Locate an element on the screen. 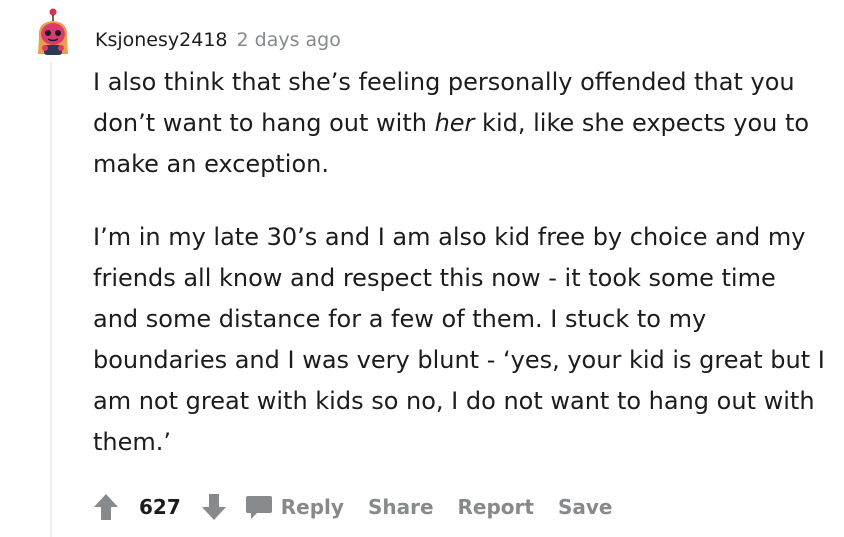 Image resolution: width=844 pixels, height=537 pixels. save-label: Save is located at coordinates (585, 507).